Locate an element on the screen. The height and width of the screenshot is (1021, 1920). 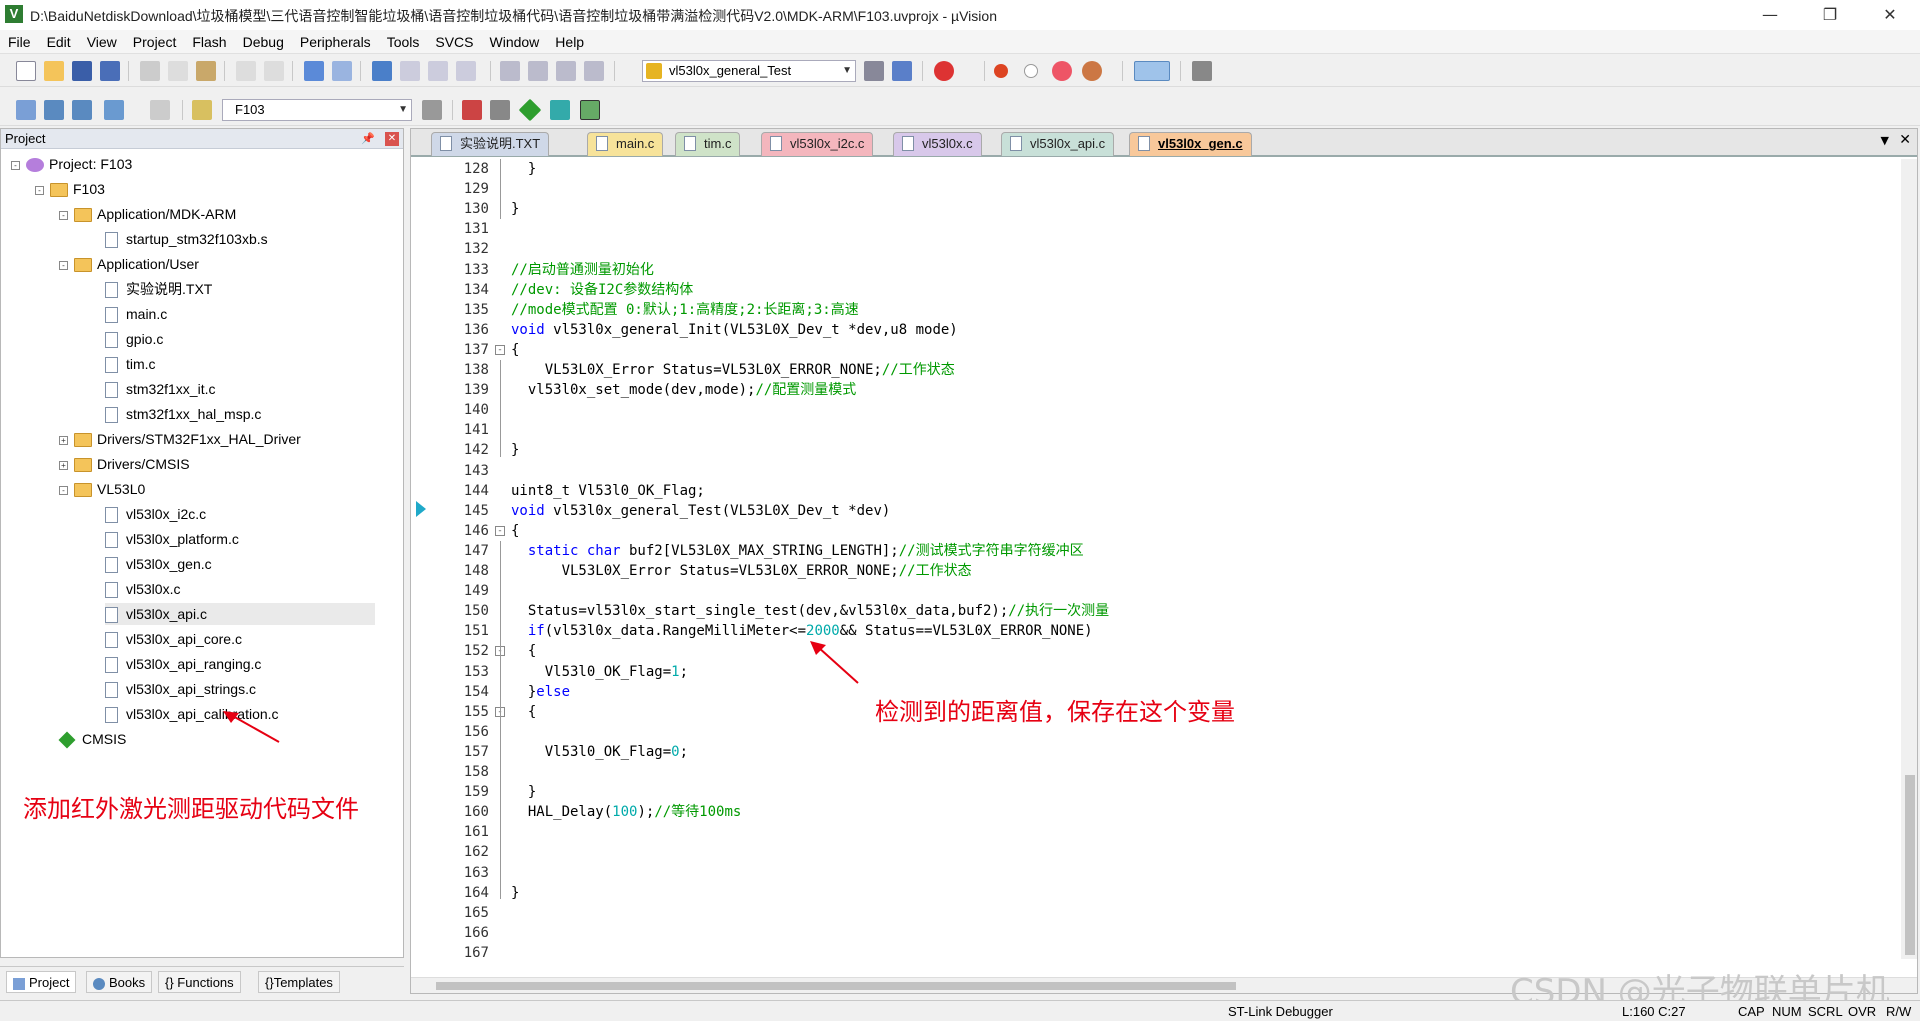
menu-flash: Flash is located at coordinates (209, 42).